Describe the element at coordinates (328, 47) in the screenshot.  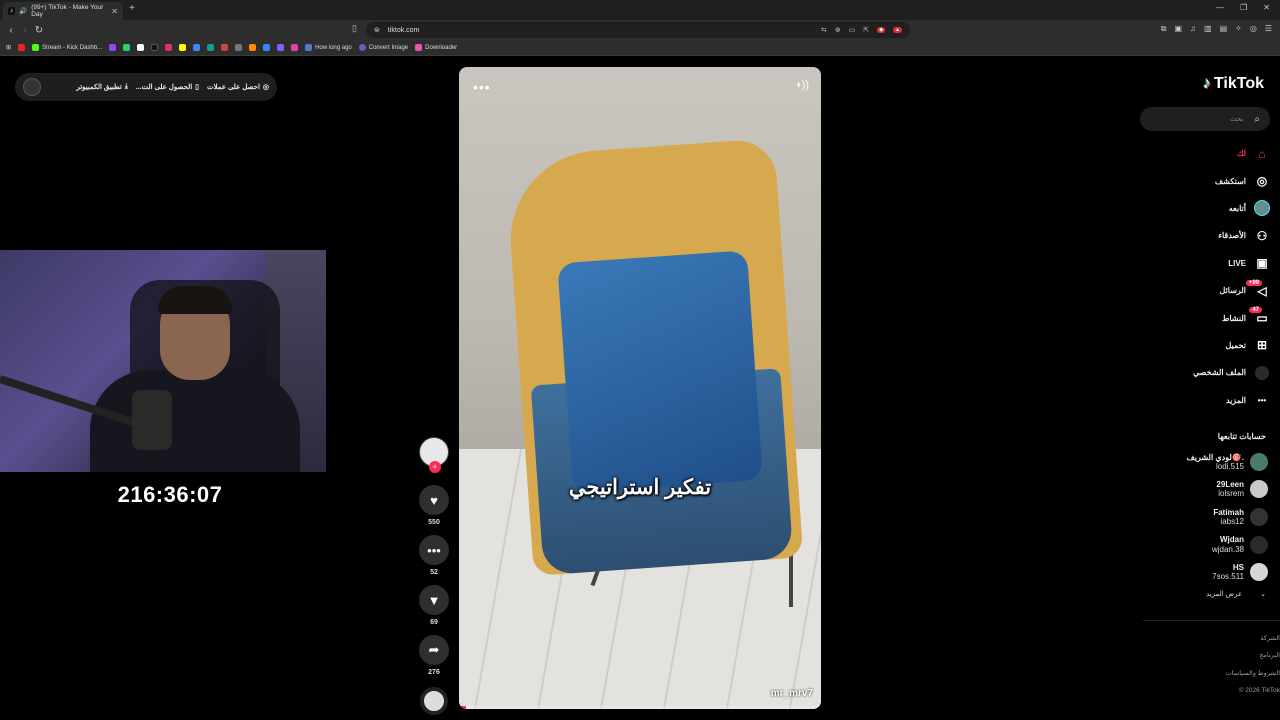
I see `bookmark-how-long-ago: How long ago` at that location.